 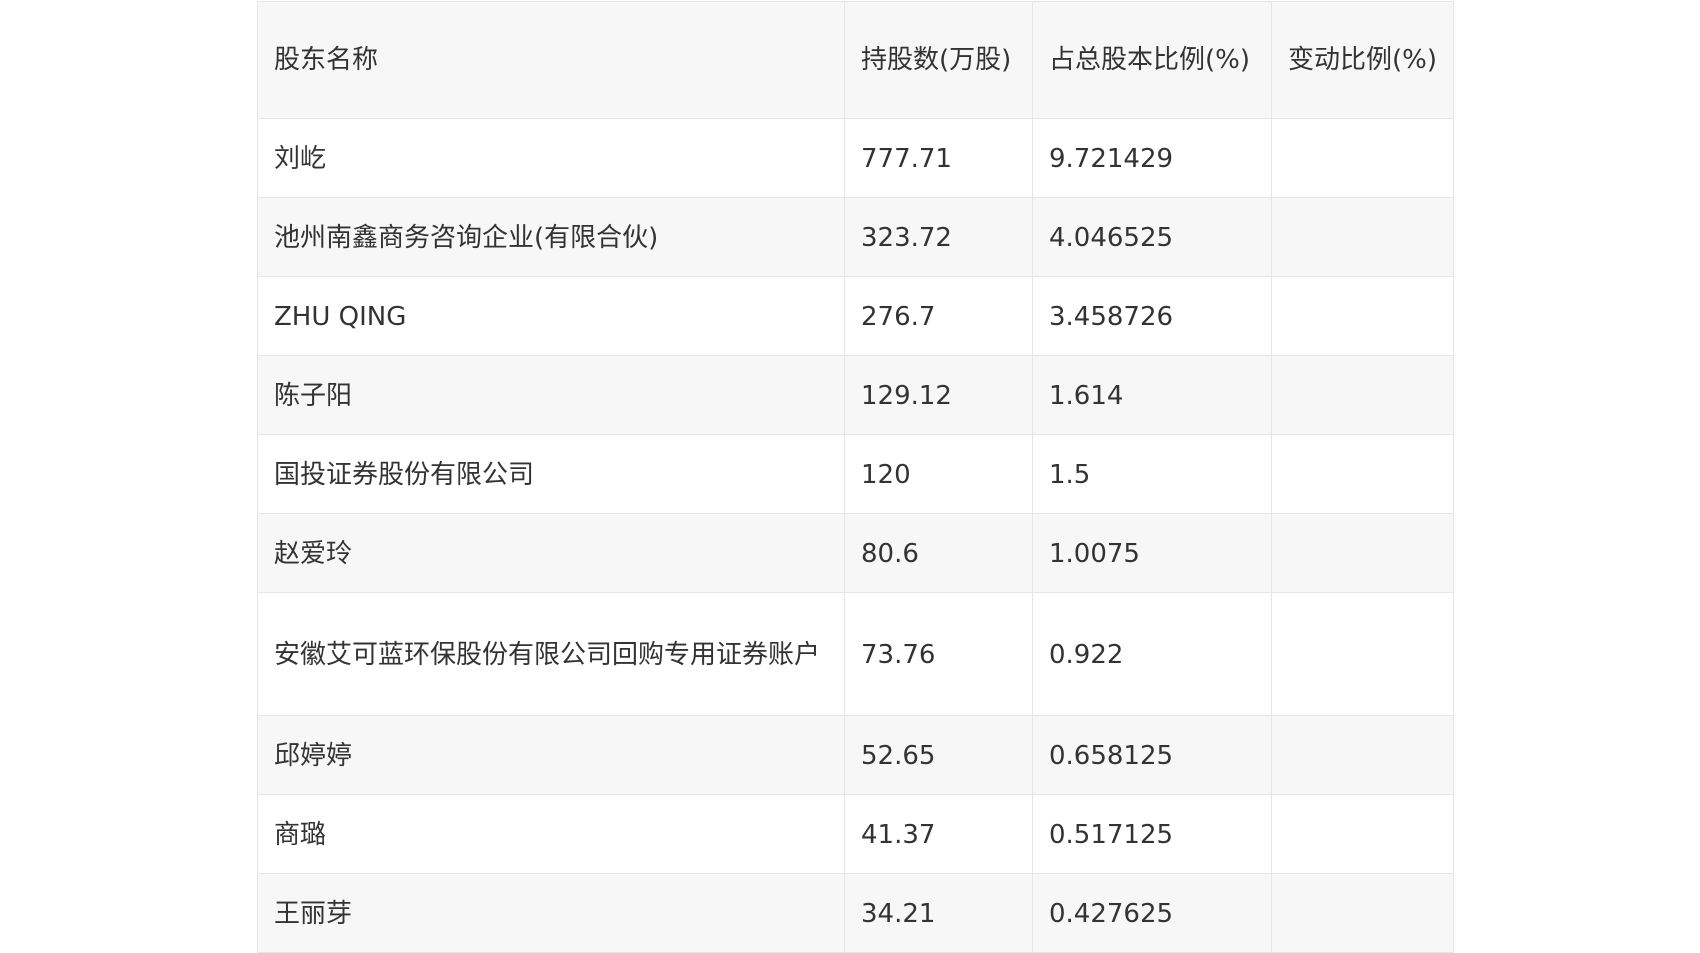 I want to click on cell-shares: 276.7, so click(x=938, y=316).